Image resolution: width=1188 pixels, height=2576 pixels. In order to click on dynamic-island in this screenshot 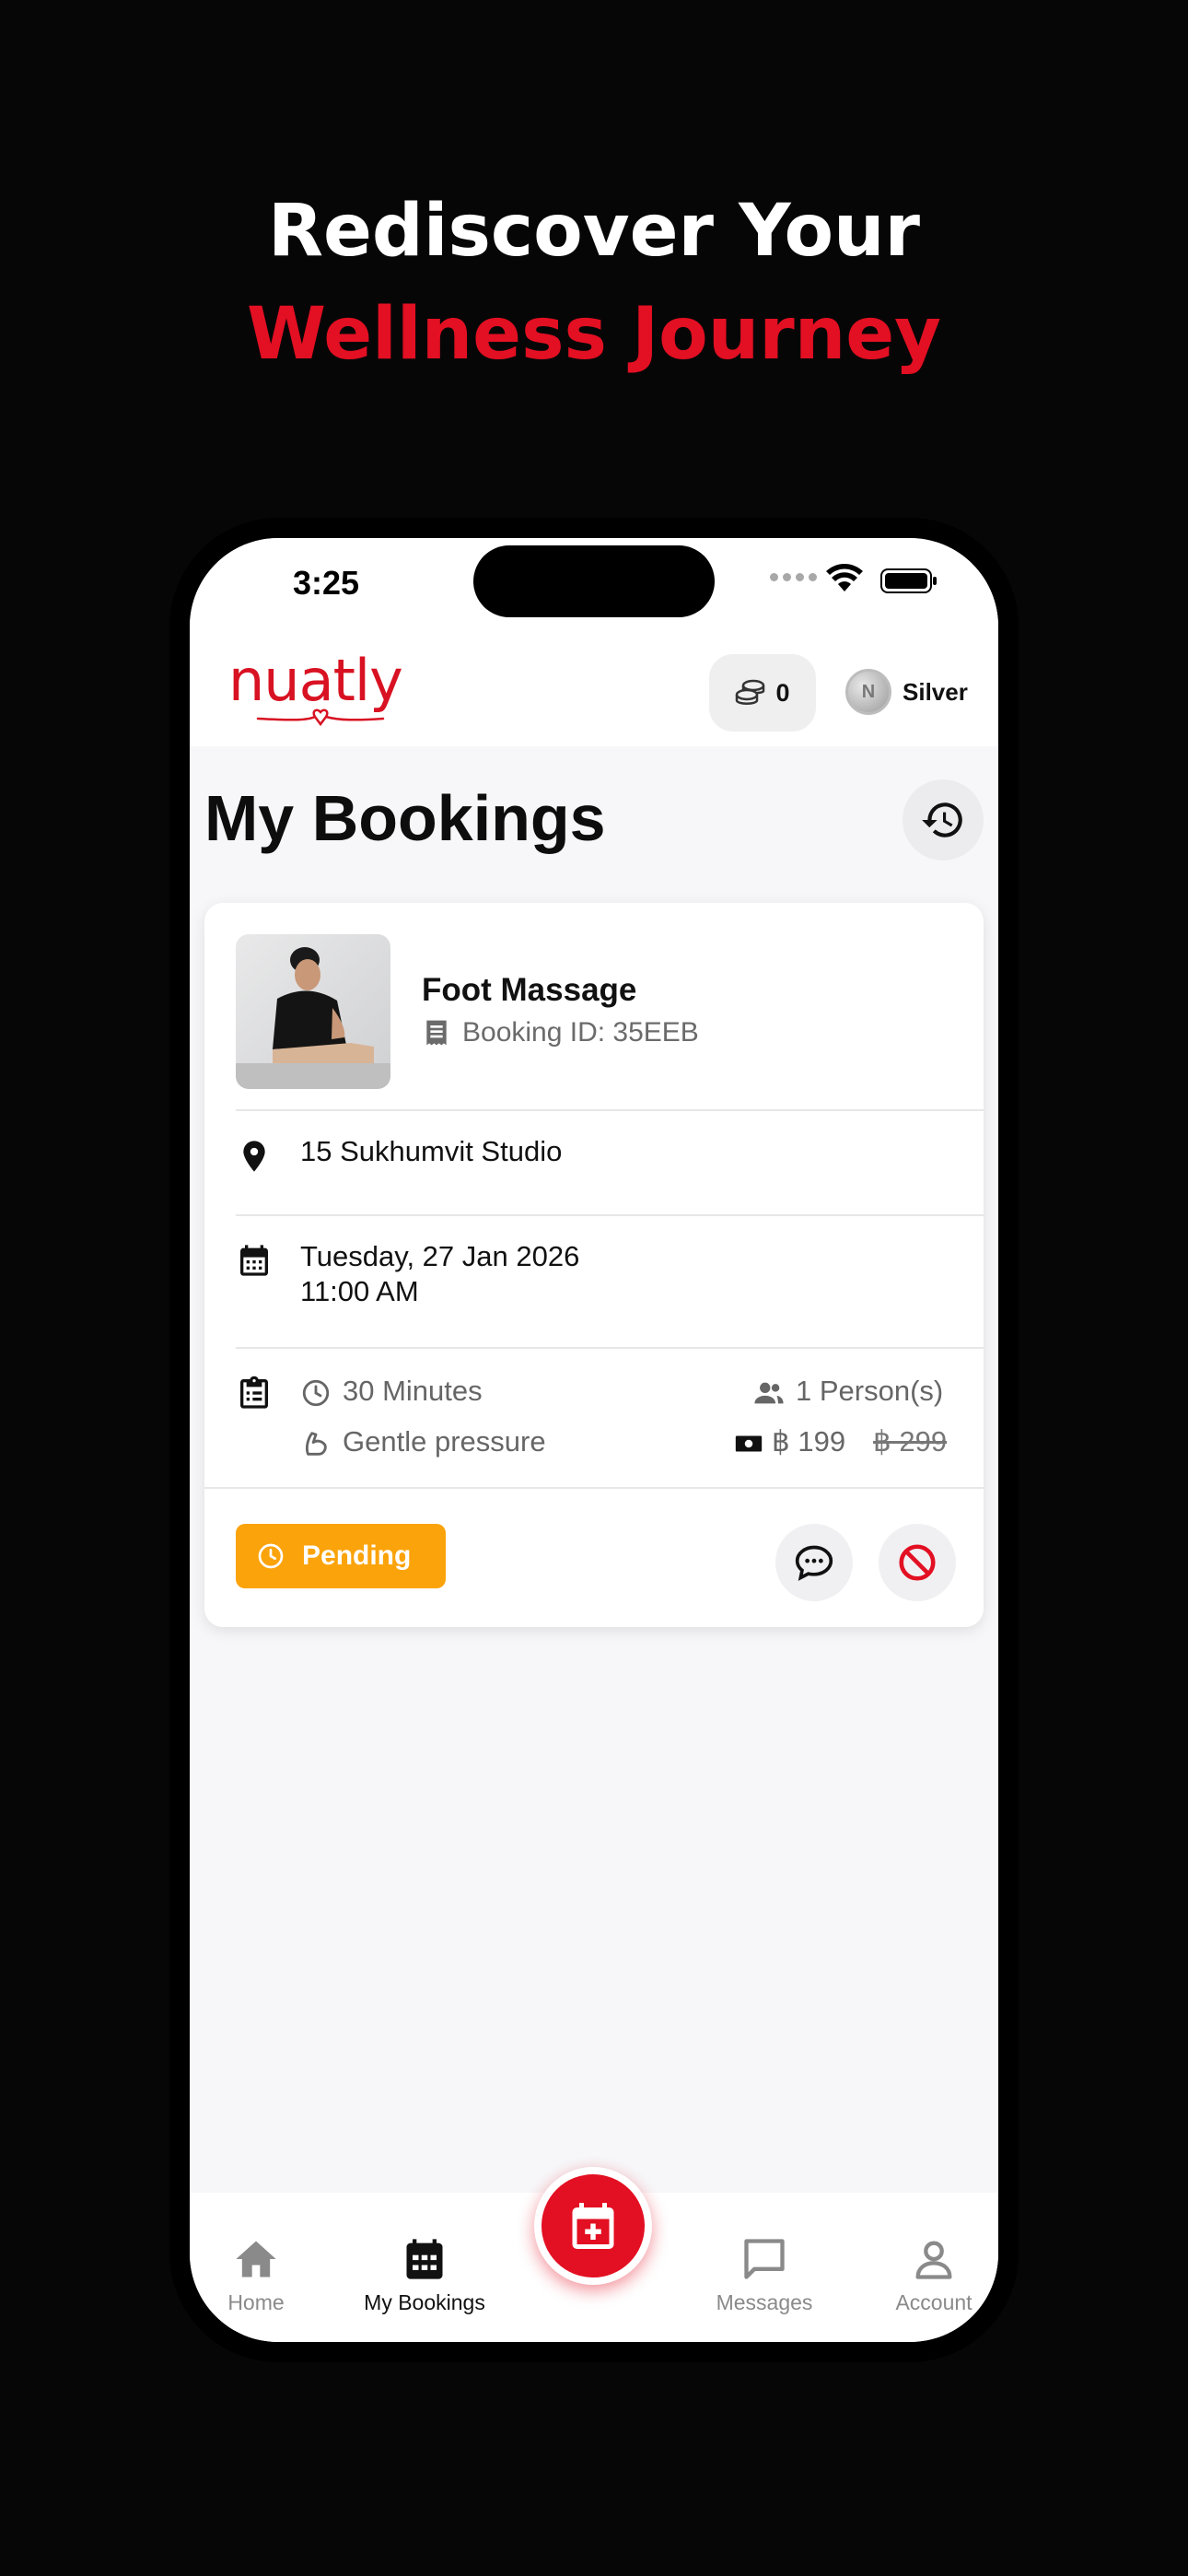, I will do `click(594, 581)`.